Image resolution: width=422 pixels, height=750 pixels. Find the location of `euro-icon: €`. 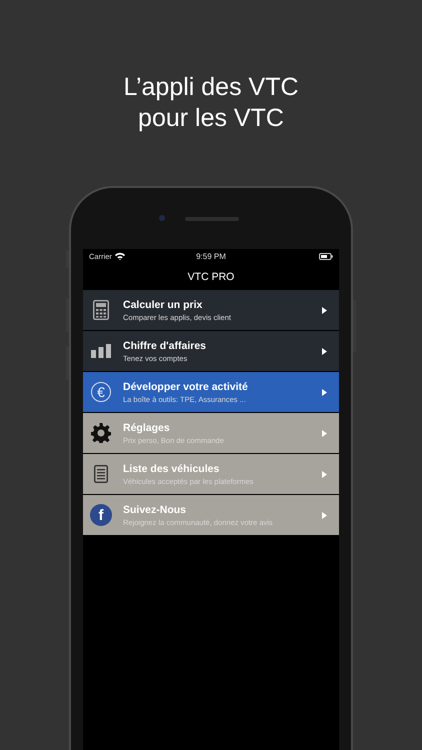

euro-icon: € is located at coordinates (101, 392).